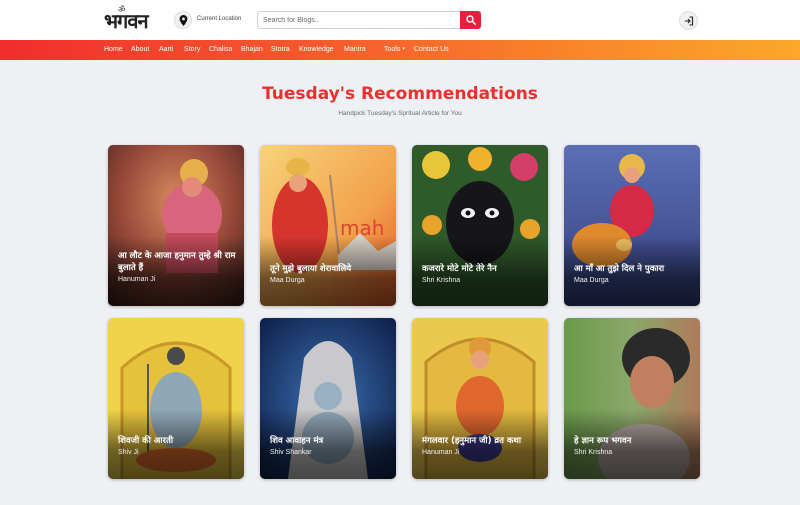 This screenshot has width=800, height=505. I want to click on card-title: हे ज्ञान रूप भगवन, so click(603, 441).